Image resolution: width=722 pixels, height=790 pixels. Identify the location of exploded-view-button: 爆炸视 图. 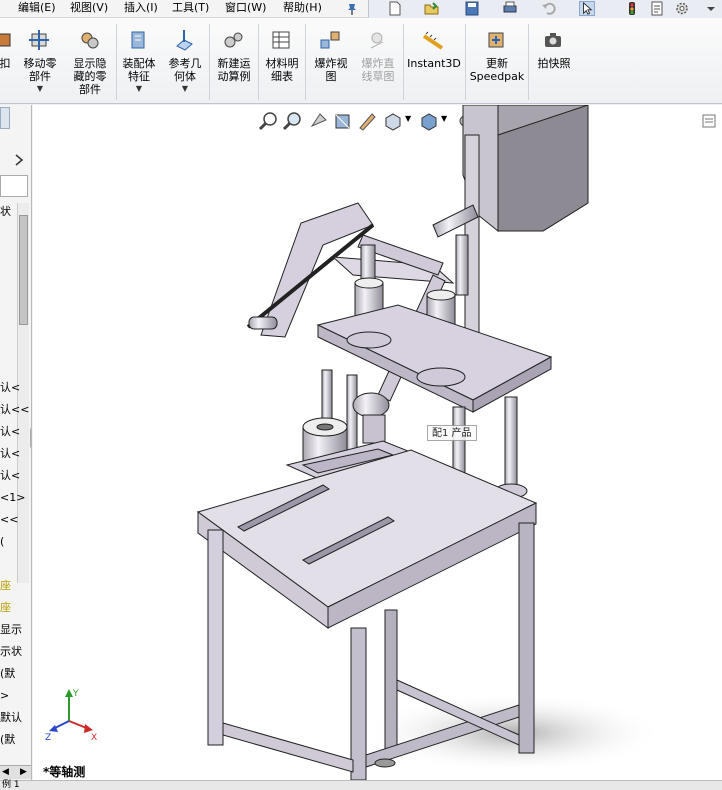
(331, 55).